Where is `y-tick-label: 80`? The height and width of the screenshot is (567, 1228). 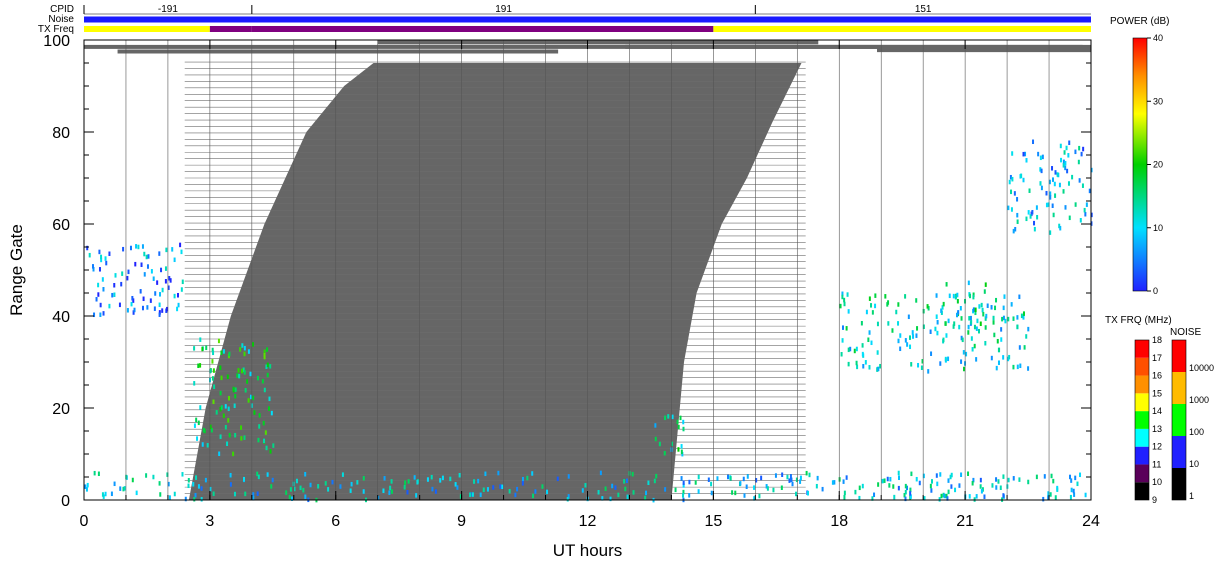
y-tick-label: 80 is located at coordinates (61, 133).